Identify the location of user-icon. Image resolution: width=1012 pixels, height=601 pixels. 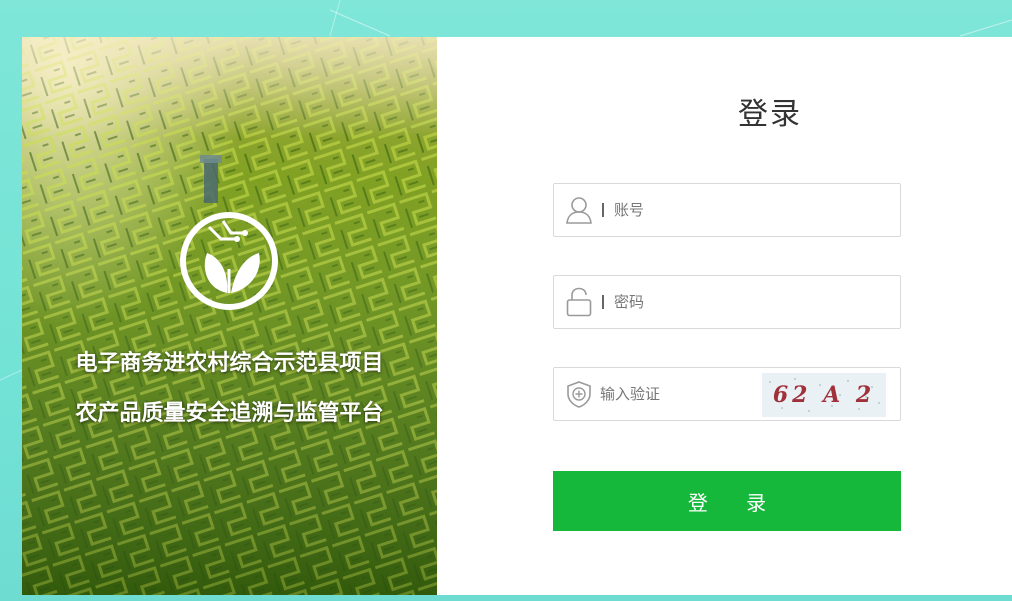
(579, 210).